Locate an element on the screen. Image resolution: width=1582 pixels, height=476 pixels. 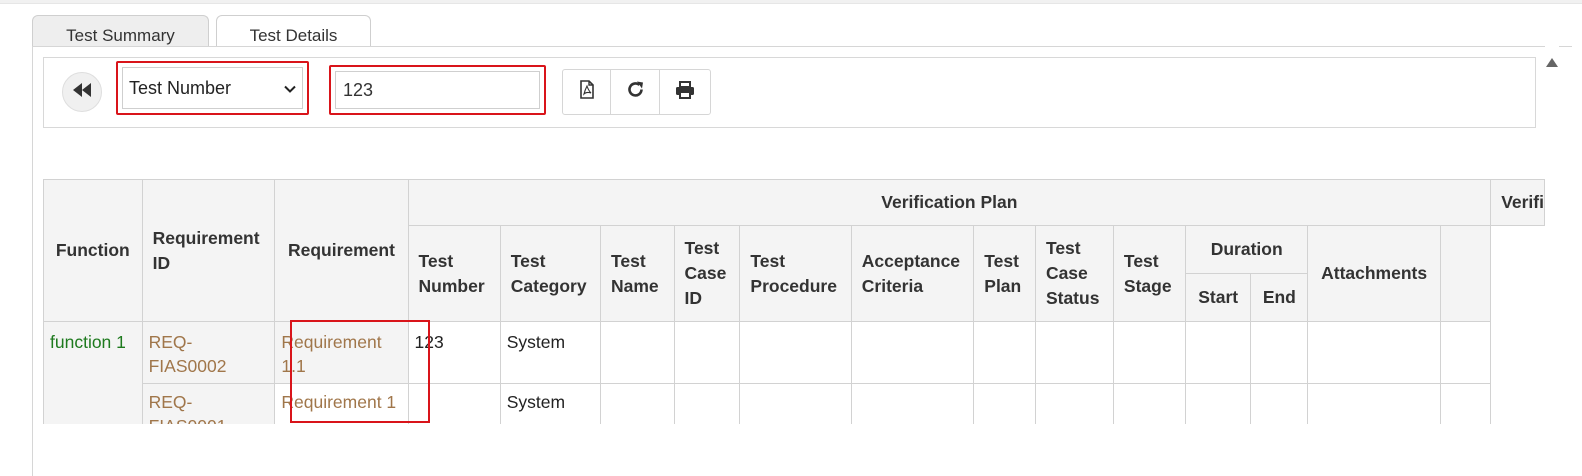
filter-input is located at coordinates (437, 90).